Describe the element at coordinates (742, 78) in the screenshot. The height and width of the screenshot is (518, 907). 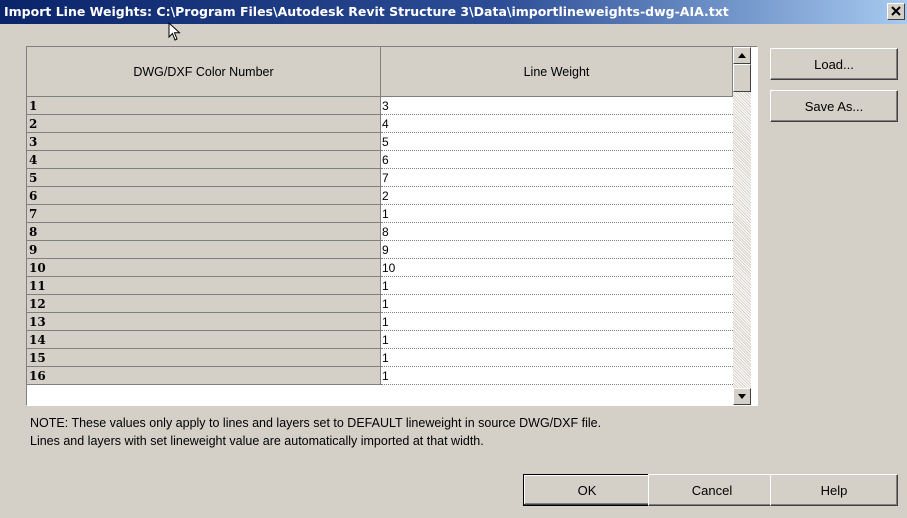
I see `scroll-thumb` at that location.